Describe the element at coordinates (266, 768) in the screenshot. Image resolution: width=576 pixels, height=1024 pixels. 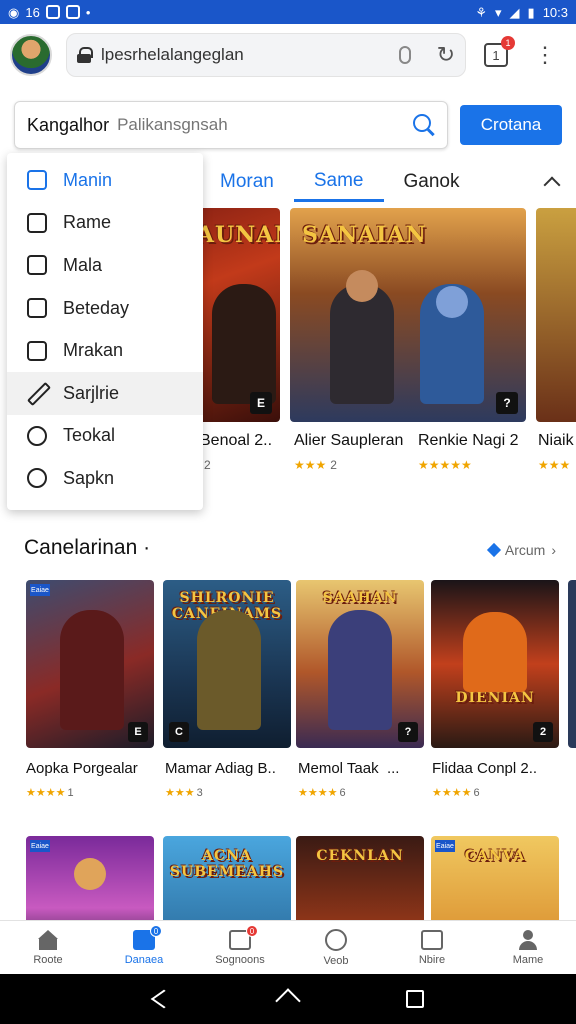
I see `card-extra: B..` at that location.